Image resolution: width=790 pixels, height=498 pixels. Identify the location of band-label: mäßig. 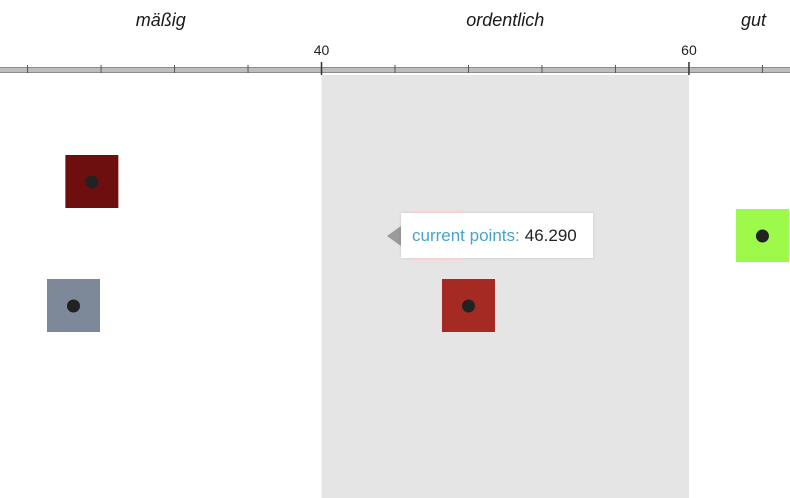
(161, 20).